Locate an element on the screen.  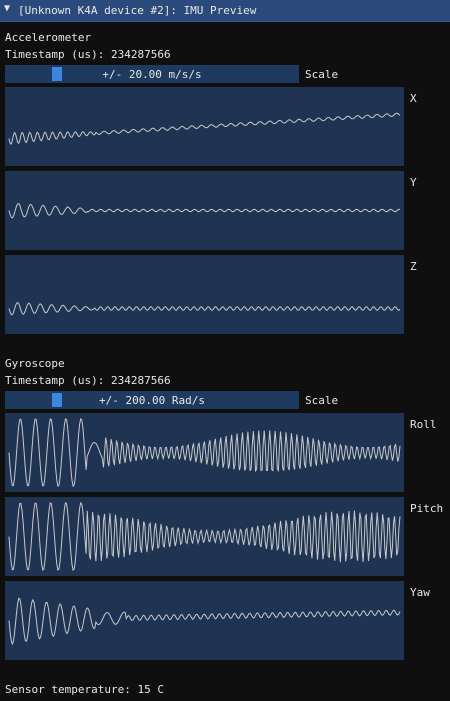
accelerometer-plot-y is located at coordinates (204, 210).